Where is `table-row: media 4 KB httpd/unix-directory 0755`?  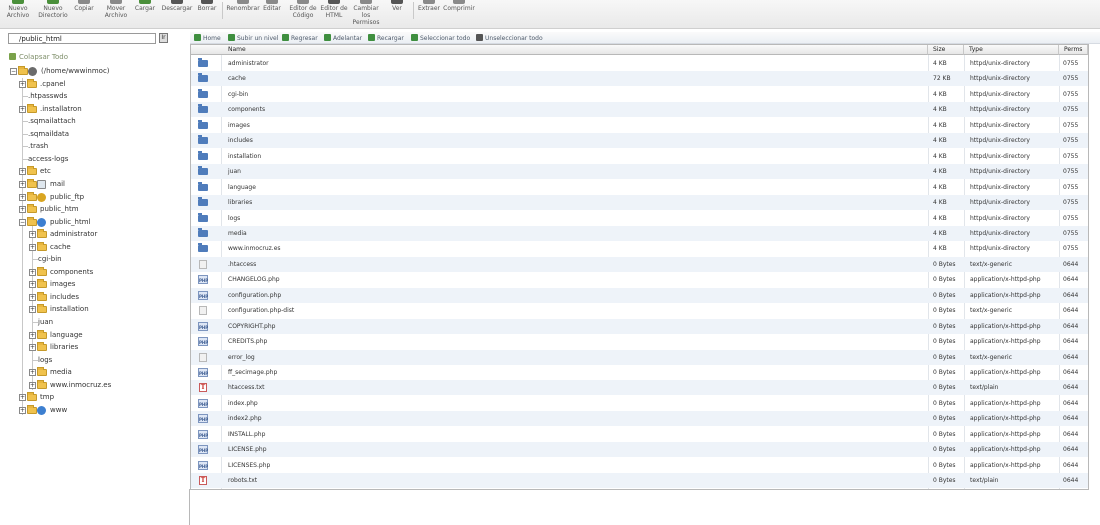
table-row: media 4 KB httpd/unix-directory 0755 is located at coordinates (639, 233).